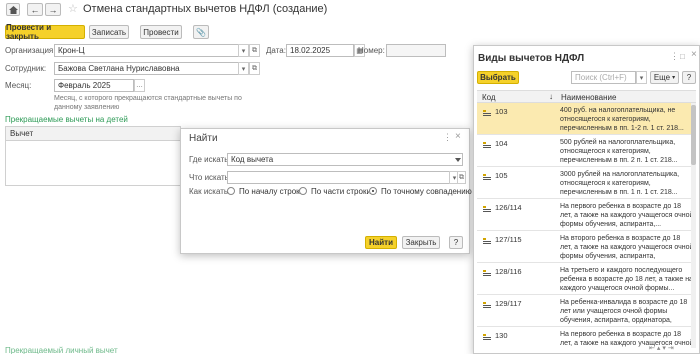 The image size is (700, 354). I want to click on home-button, so click(13, 9).